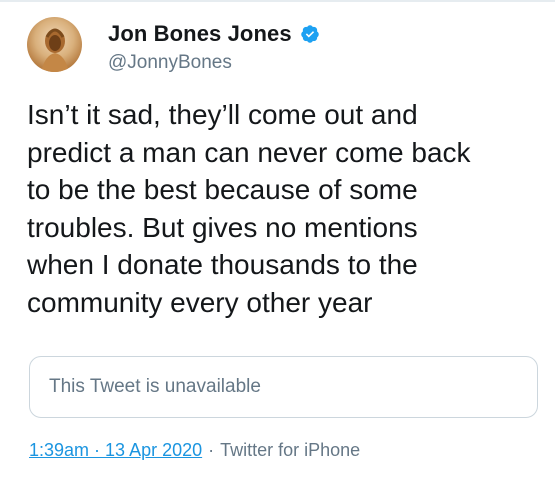  I want to click on display-name: Jon Bones Jones, so click(200, 34).